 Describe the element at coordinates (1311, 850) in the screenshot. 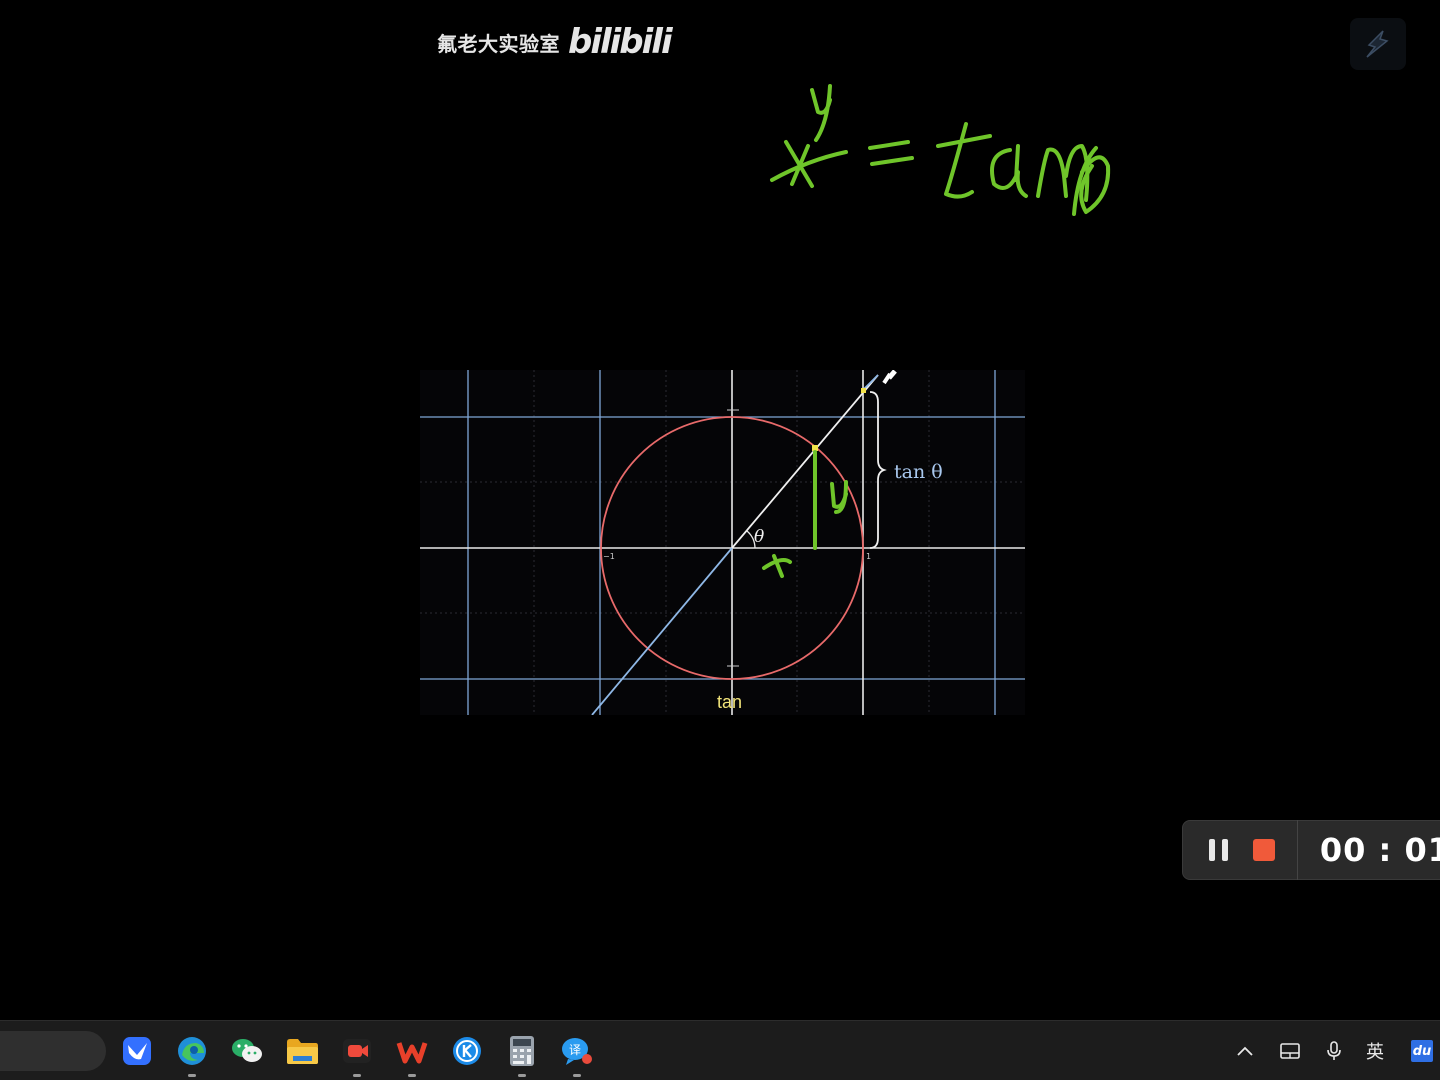

I see `screen-recorder-bar: 00 : 01` at that location.